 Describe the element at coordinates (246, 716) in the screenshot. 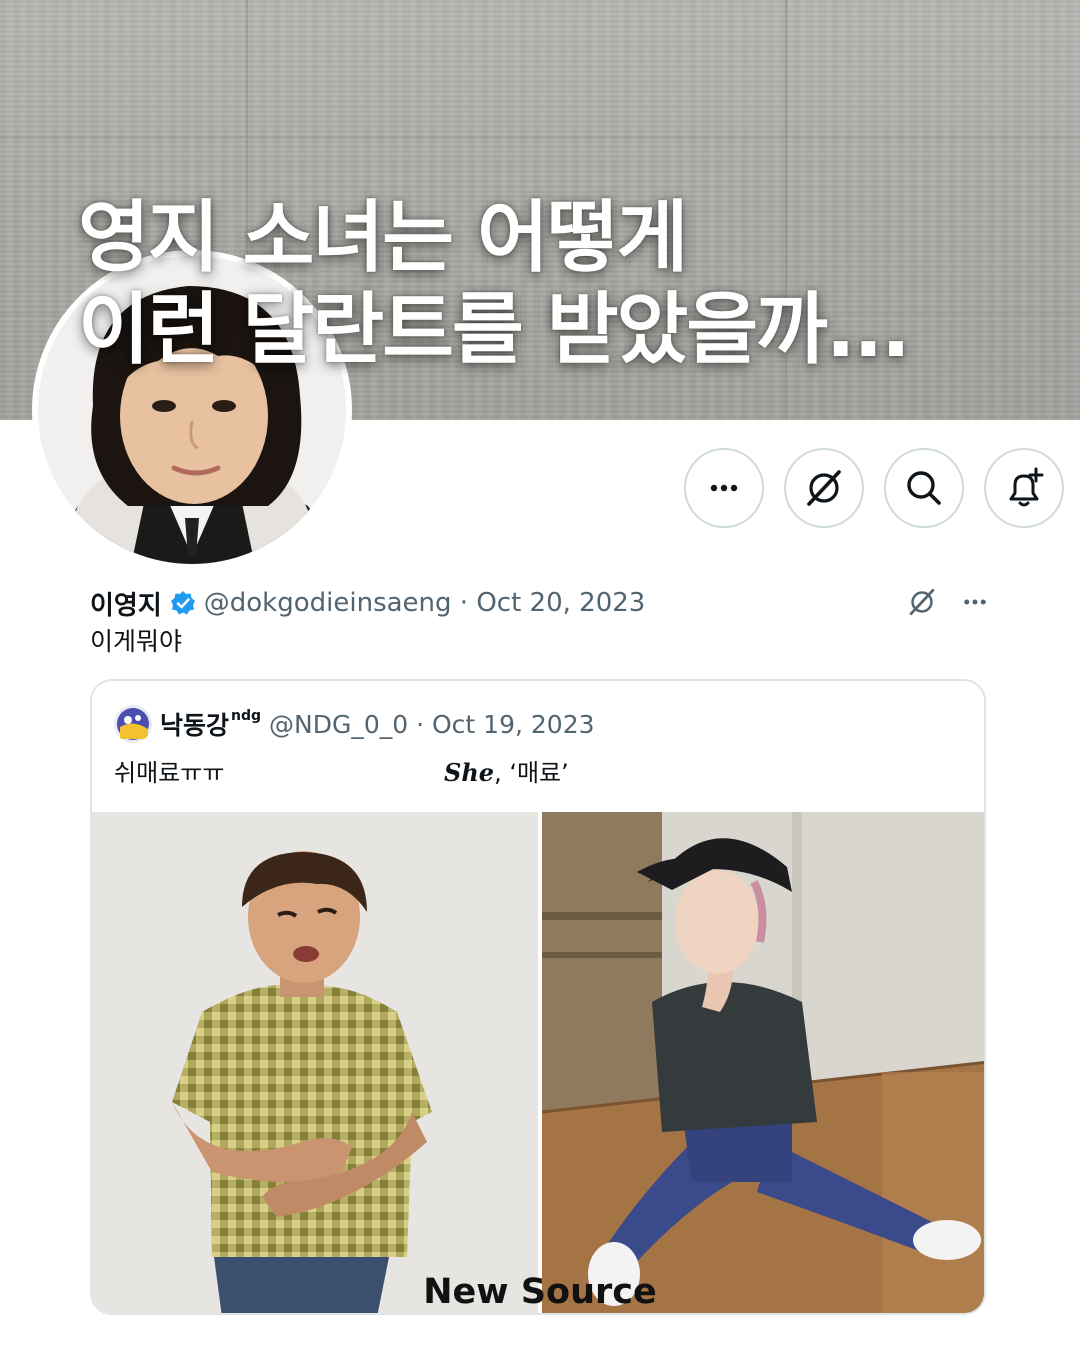

I see `quoted-name-suffix: ndg` at that location.